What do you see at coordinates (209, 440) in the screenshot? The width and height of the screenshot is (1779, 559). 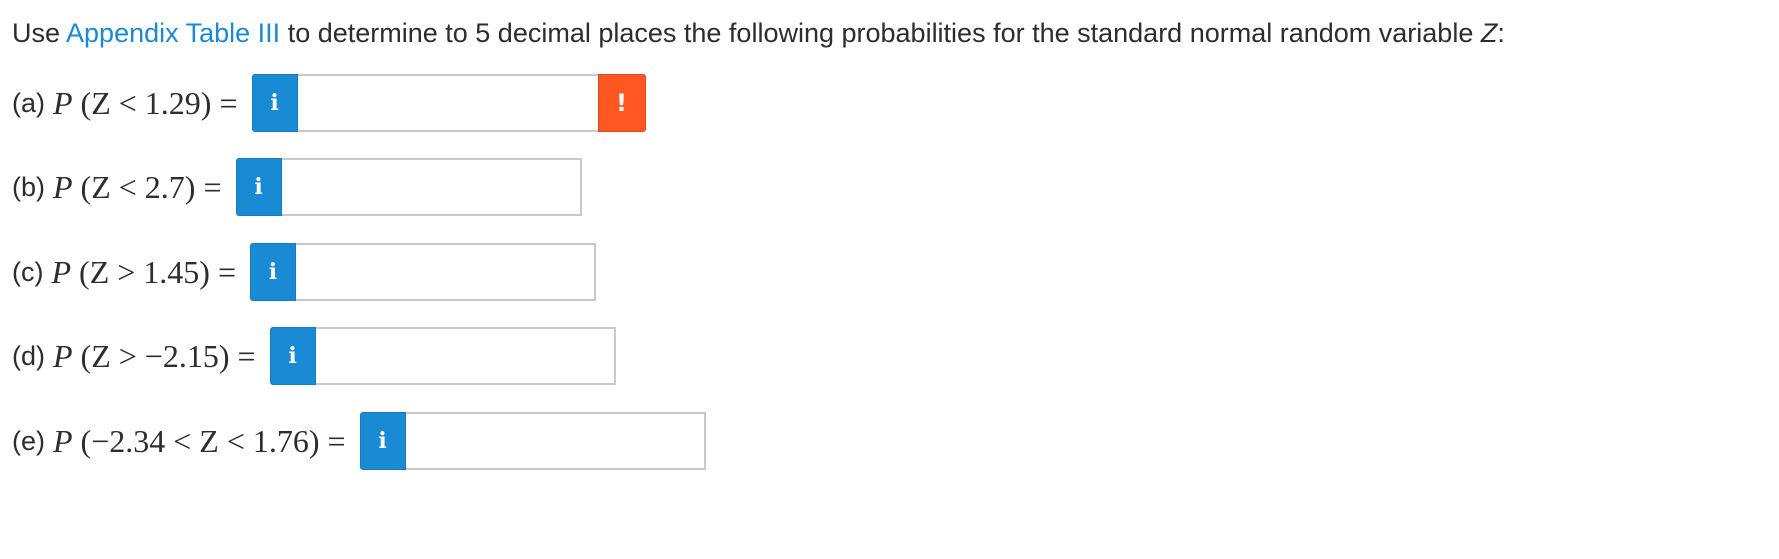 I see `question-e-expression-body: (−2.34 < Z < 1.76) =` at bounding box center [209, 440].